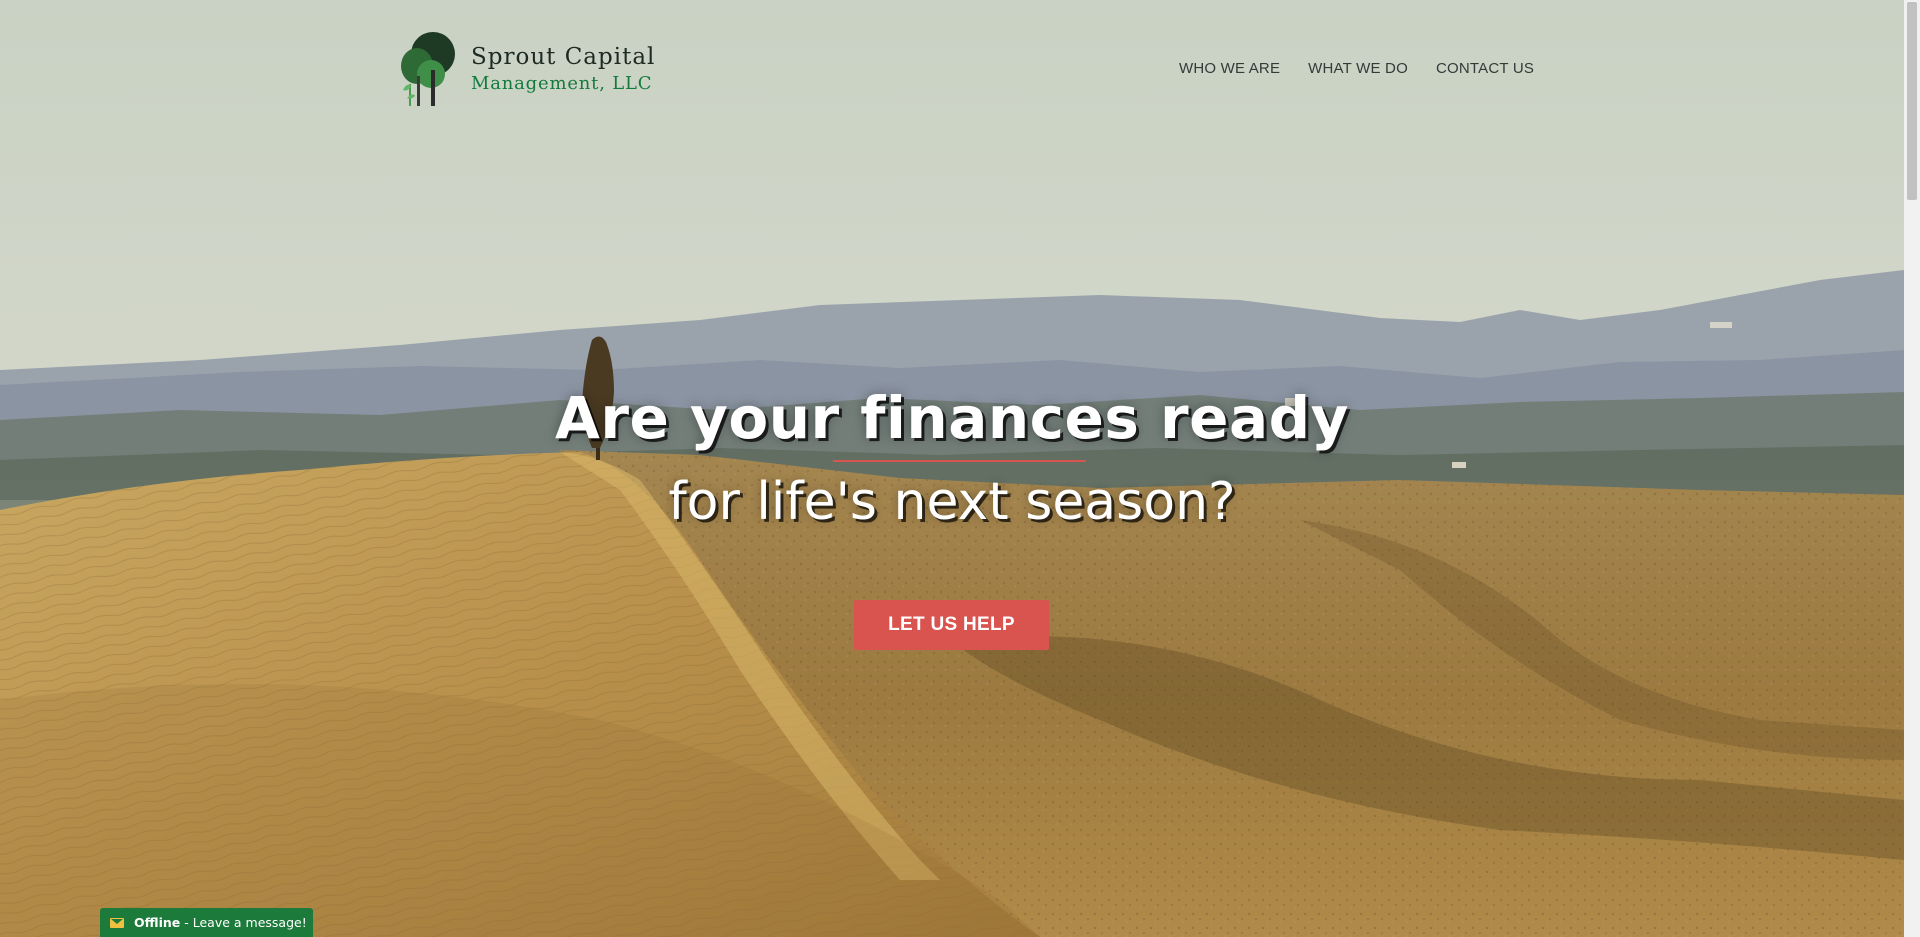  I want to click on brand-name-line1: Sprout Capital, so click(563, 56).